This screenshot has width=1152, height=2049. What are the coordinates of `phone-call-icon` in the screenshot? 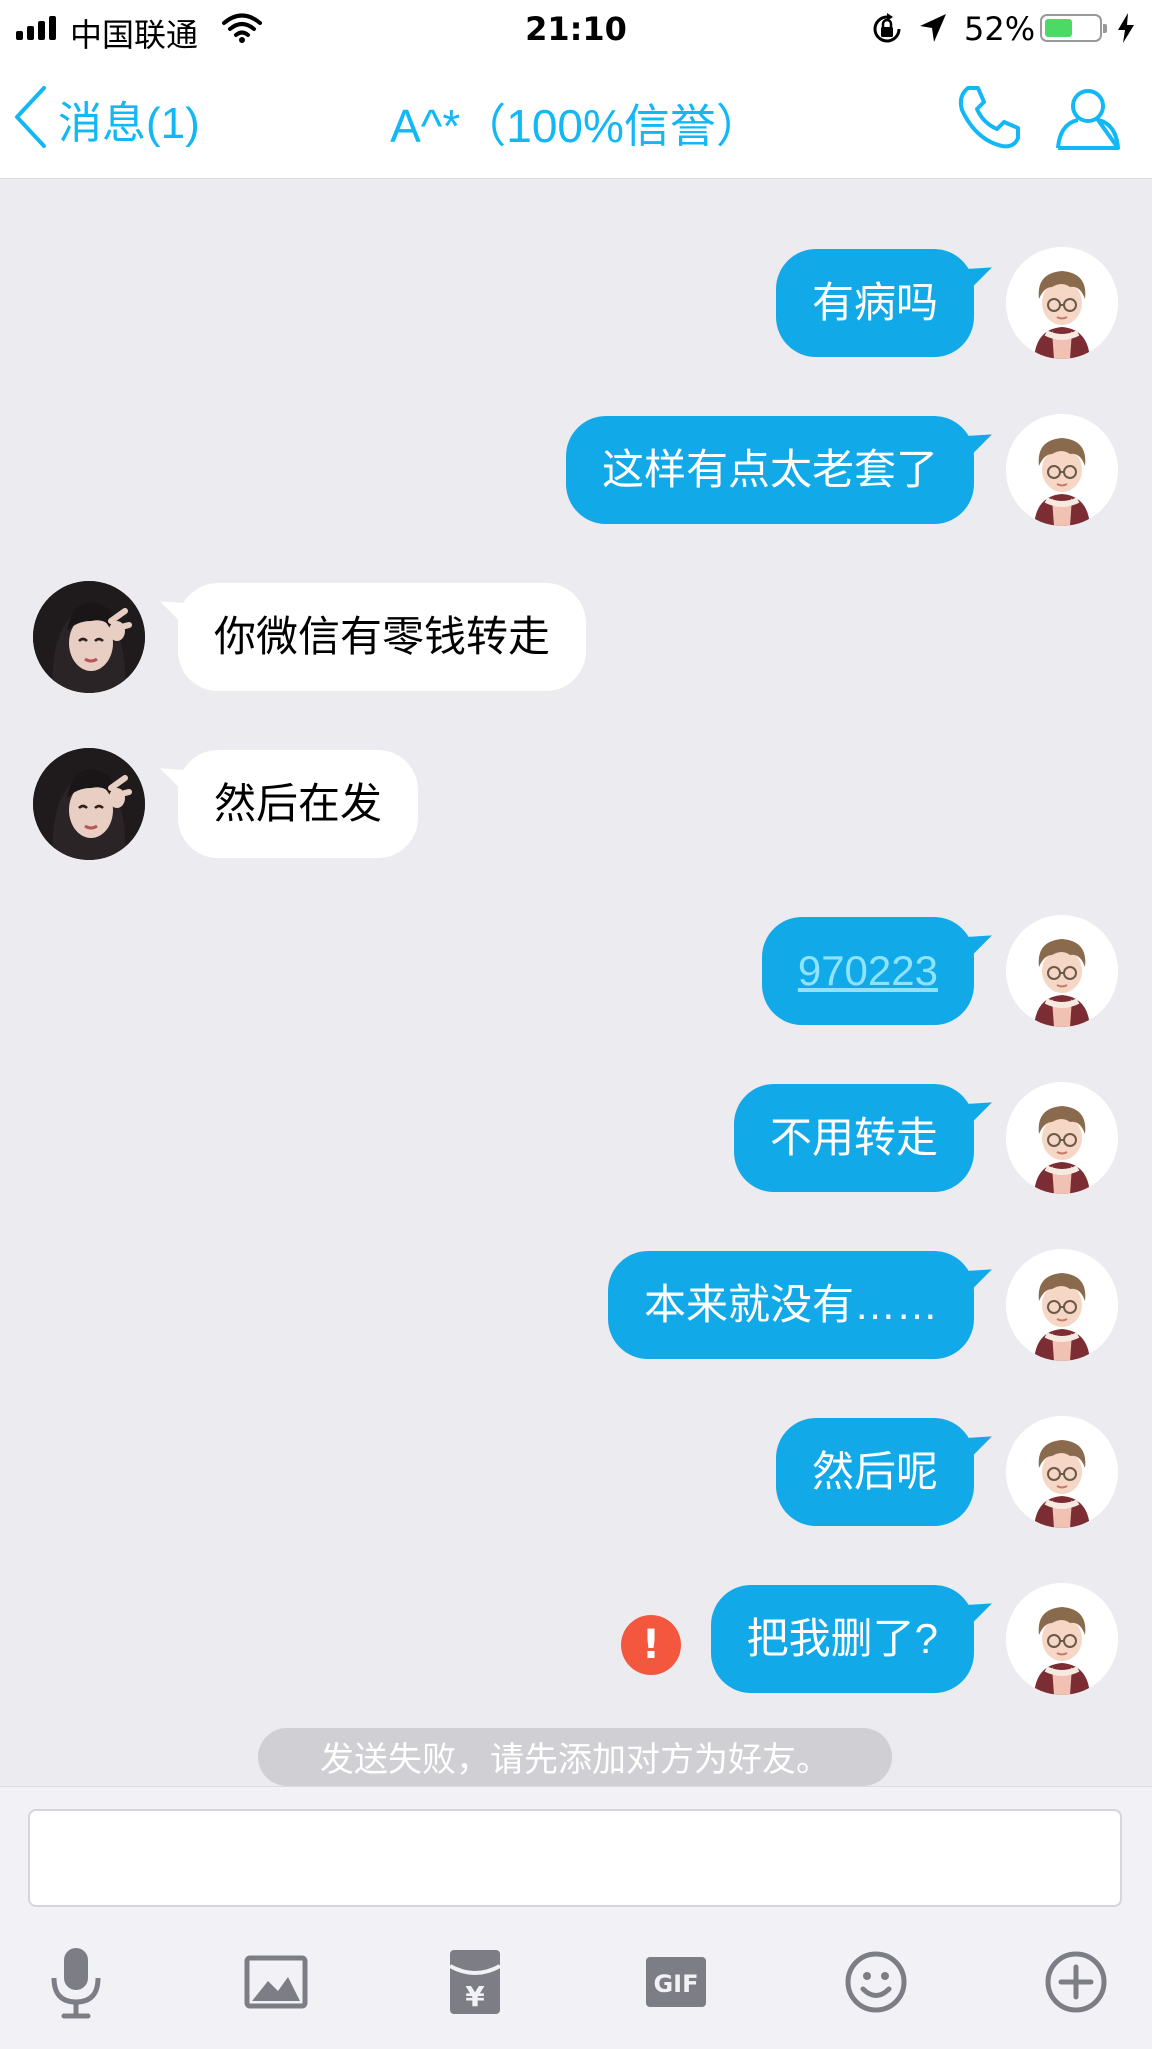 It's located at (989, 119).